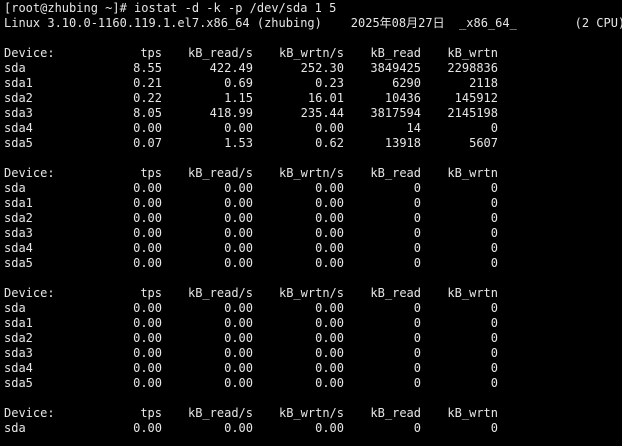  I want to click on kb-read-value: 10436, so click(402, 98).